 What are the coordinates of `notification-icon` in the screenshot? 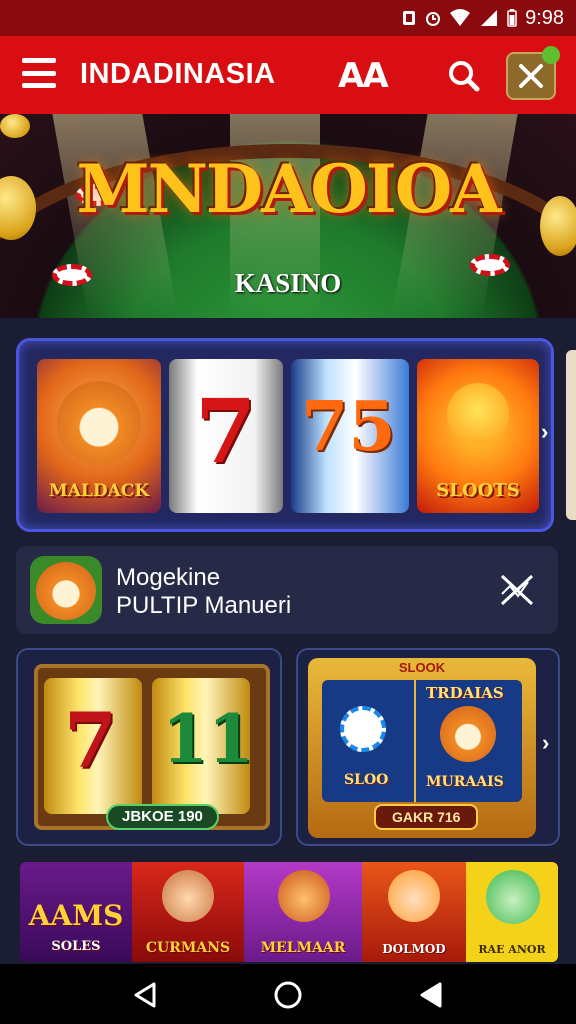 It's located at (409, 18).